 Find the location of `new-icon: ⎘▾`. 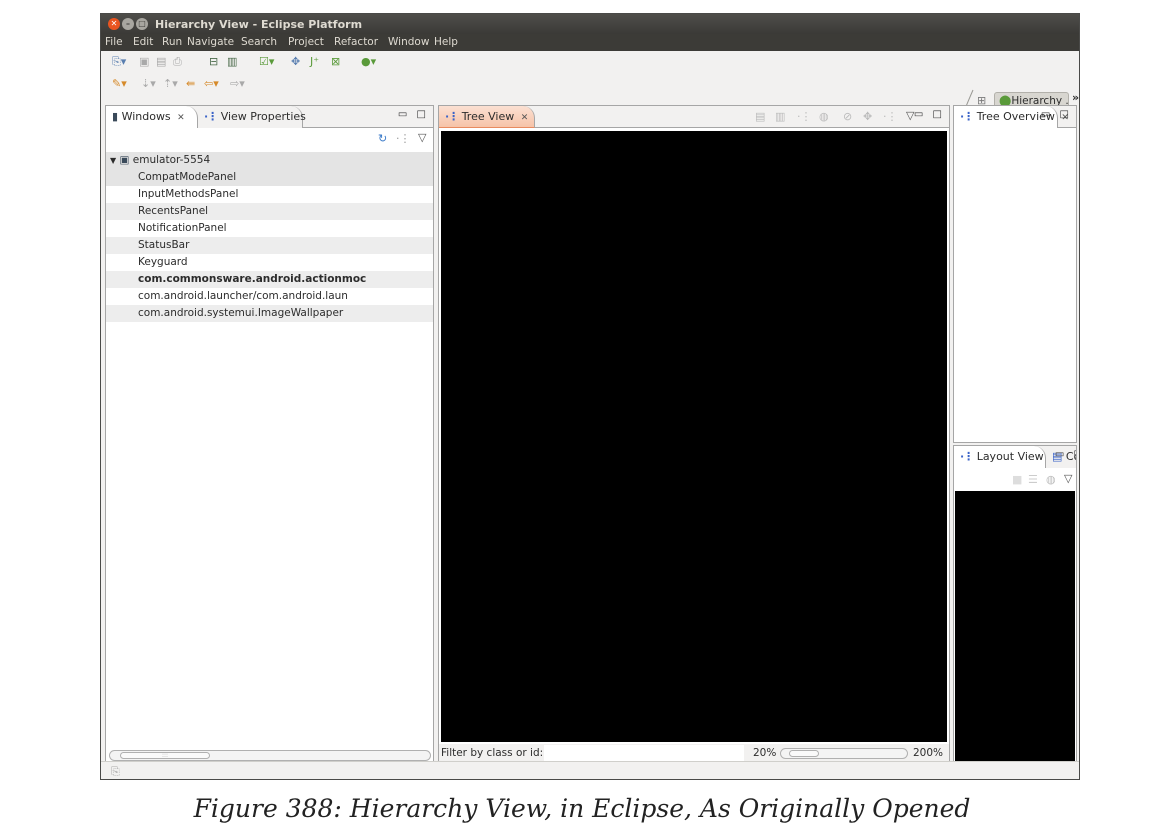

new-icon: ⎘▾ is located at coordinates (119, 62).